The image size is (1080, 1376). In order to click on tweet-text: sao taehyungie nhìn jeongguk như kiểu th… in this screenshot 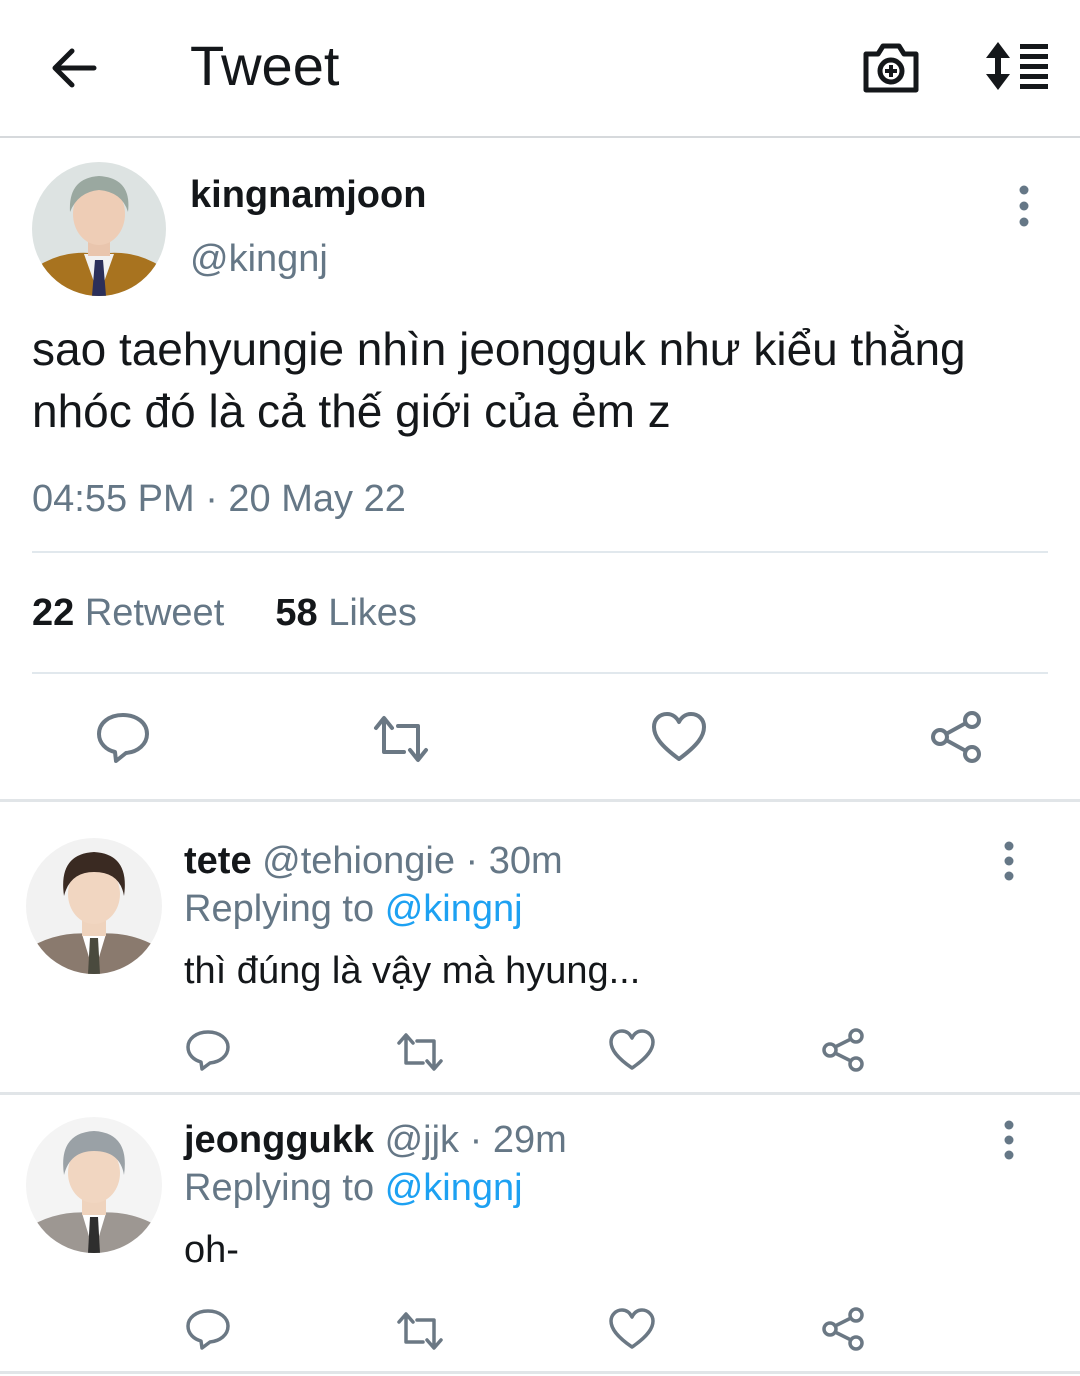, I will do `click(499, 380)`.